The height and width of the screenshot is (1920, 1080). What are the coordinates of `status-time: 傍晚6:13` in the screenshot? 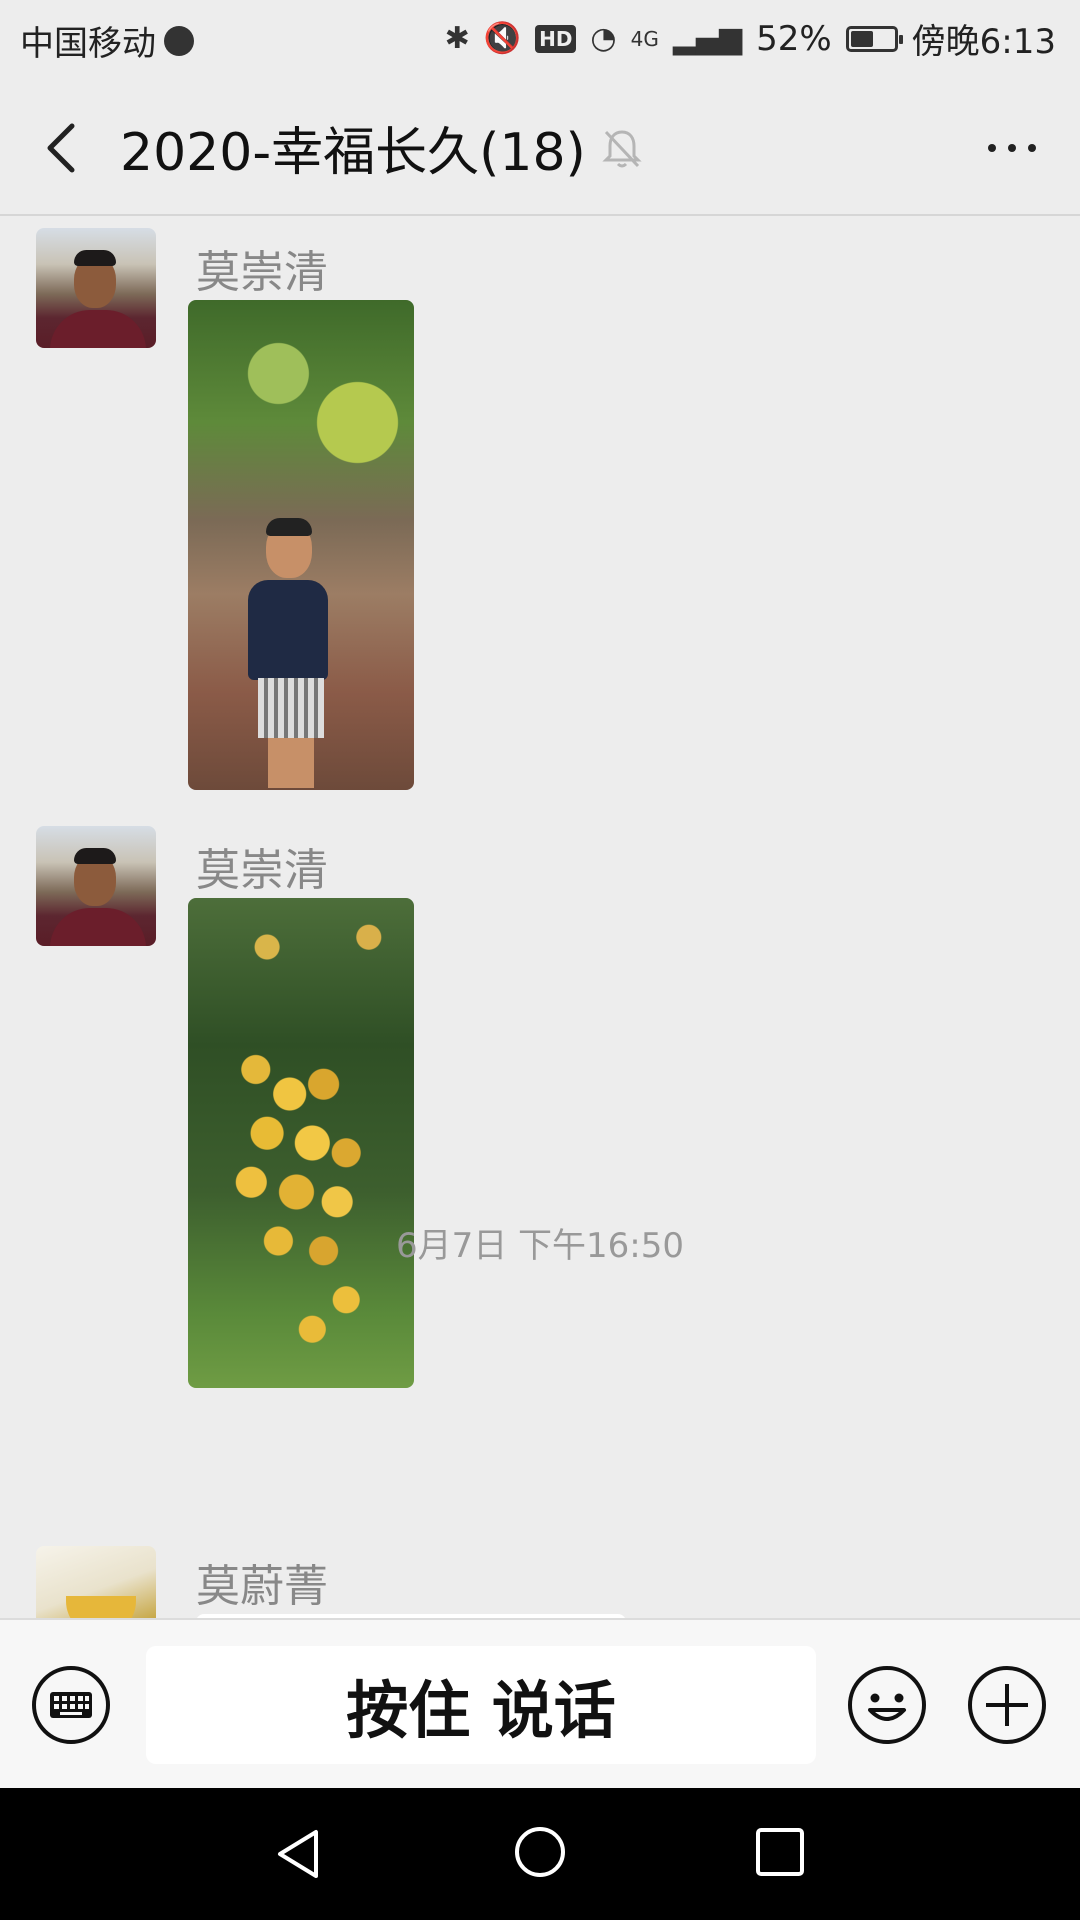 It's located at (983, 42).